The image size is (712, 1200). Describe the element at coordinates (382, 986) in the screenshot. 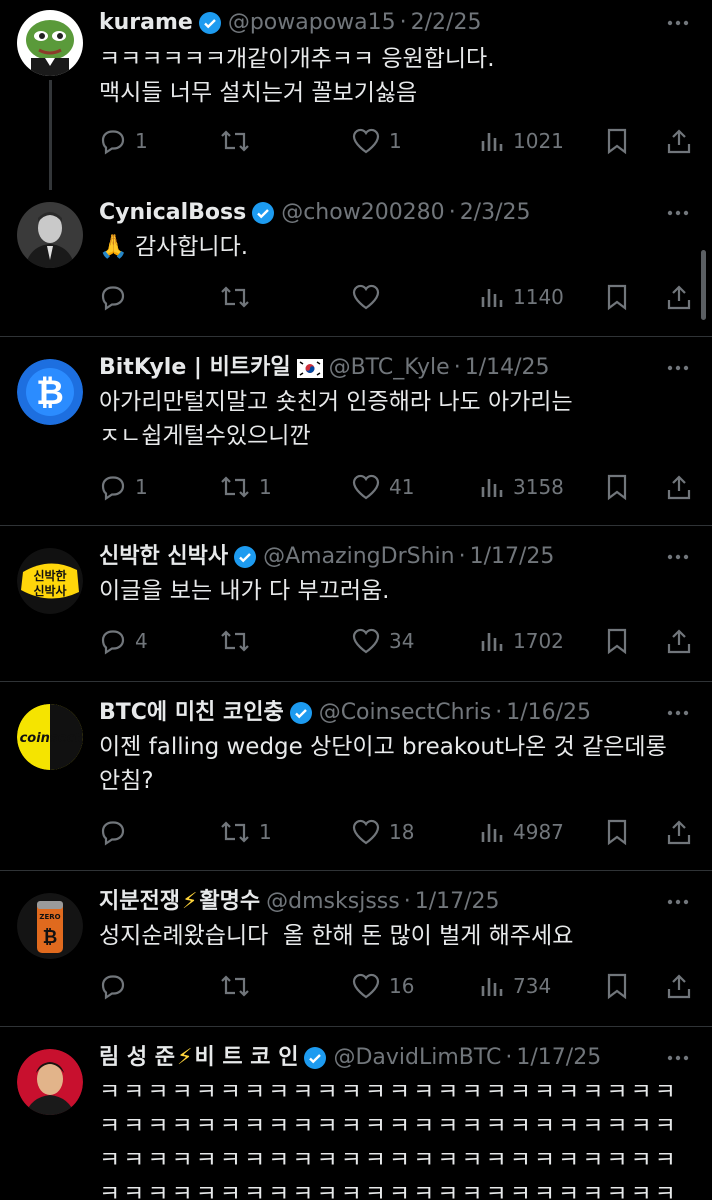

I see `like-button: 16` at that location.